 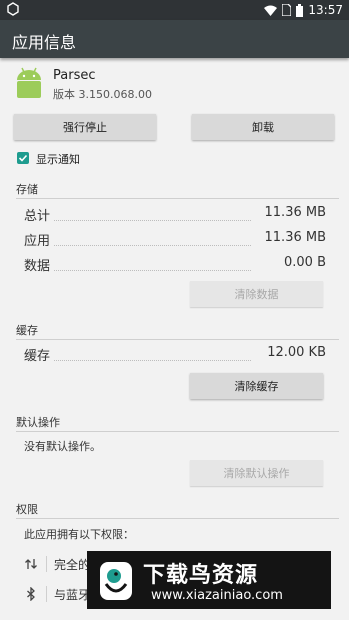 What do you see at coordinates (72, 565) in the screenshot?
I see `permission-item: 完全的` at bounding box center [72, 565].